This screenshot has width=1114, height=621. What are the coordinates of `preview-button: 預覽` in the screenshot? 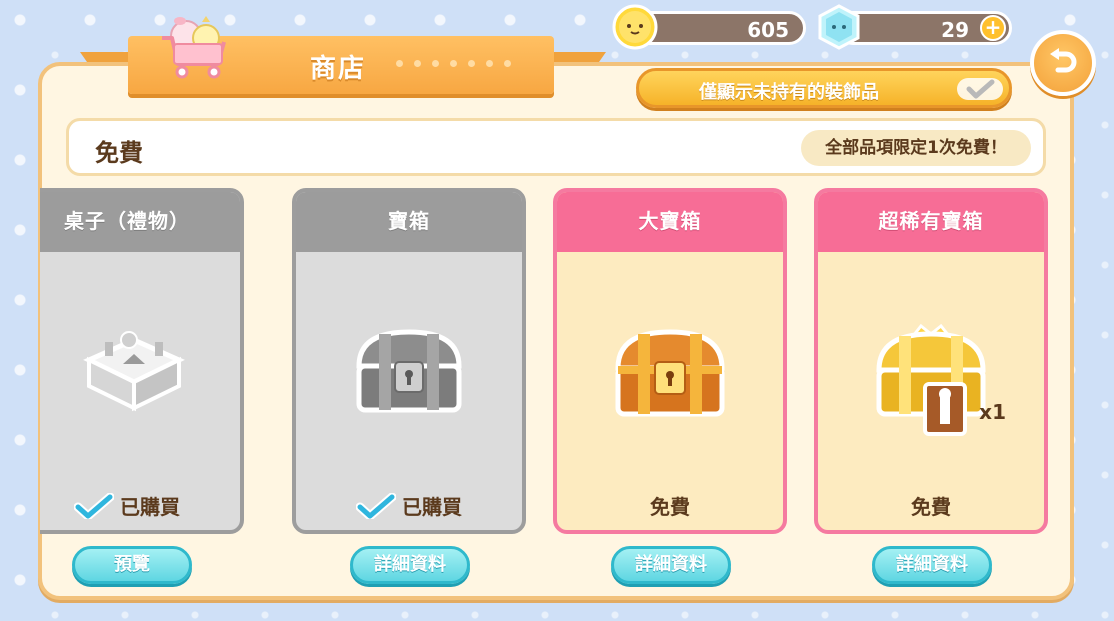 It's located at (132, 565).